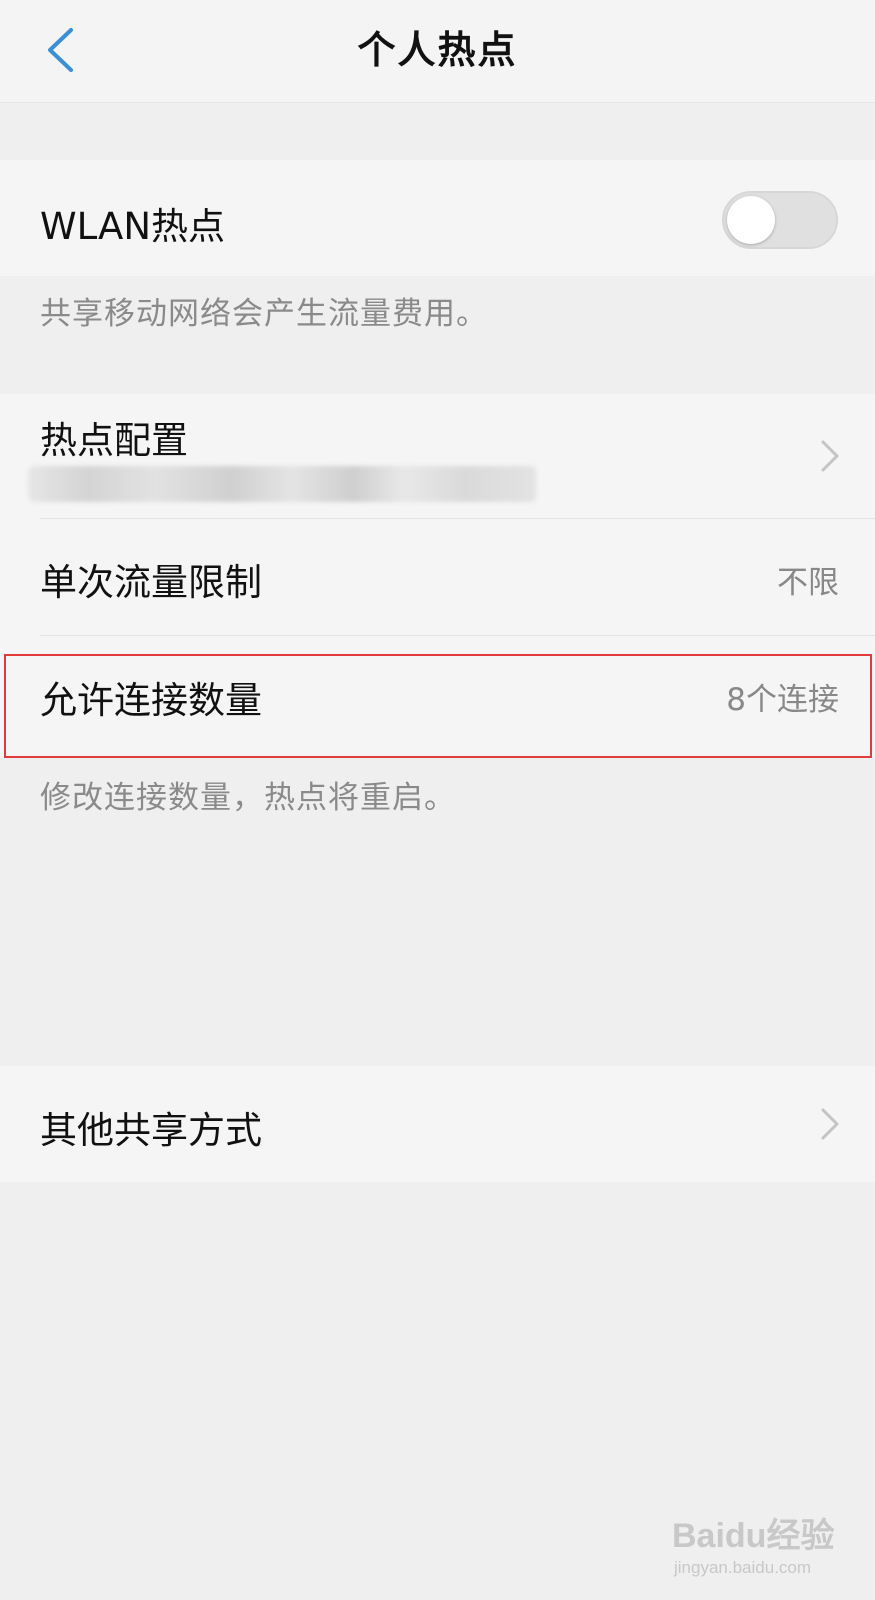 The width and height of the screenshot is (875, 1600). Describe the element at coordinates (248, 798) in the screenshot. I see `max-connections-note: 修改连接数量，热点将重启。` at that location.